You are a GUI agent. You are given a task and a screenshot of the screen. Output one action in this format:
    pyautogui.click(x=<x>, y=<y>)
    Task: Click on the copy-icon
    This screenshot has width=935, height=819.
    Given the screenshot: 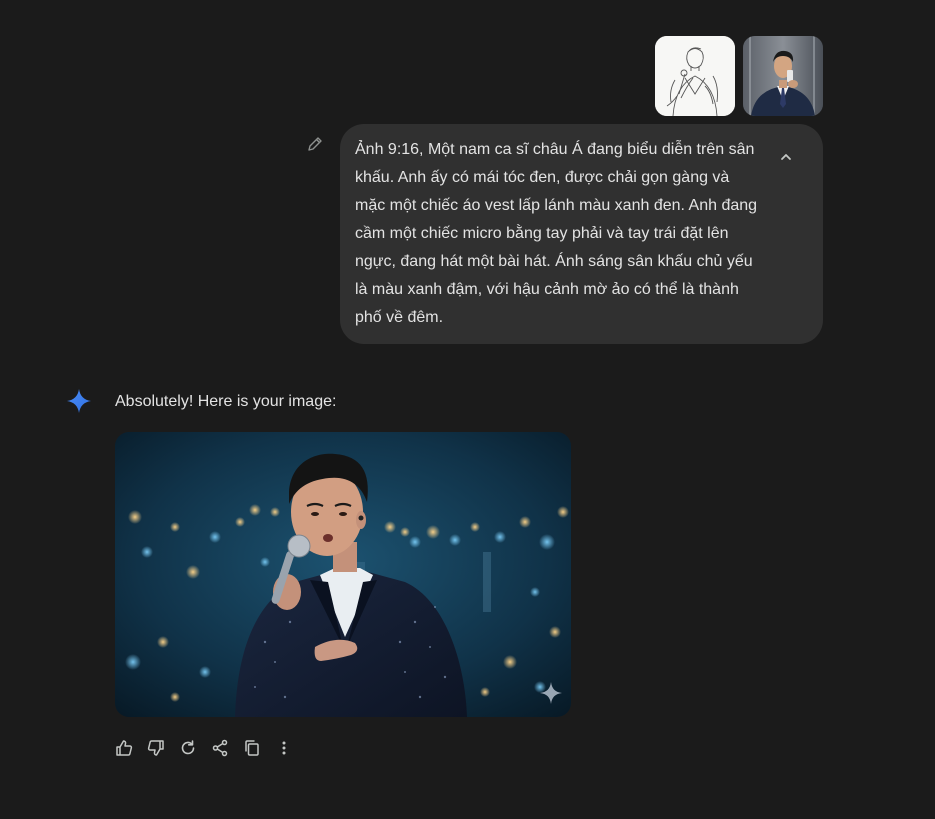 What is the action you would take?
    pyautogui.click(x=252, y=748)
    